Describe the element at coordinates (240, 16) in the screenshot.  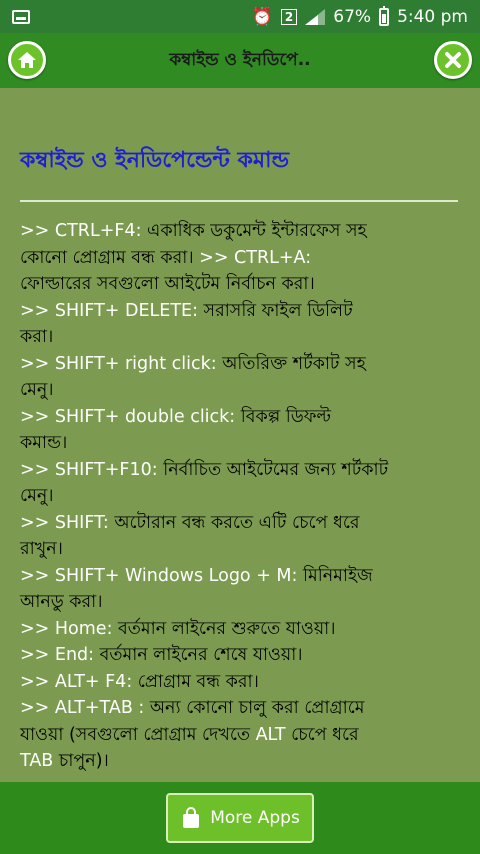
I see `status-bar: ⏰ 2 67% 5:40 pm` at that location.